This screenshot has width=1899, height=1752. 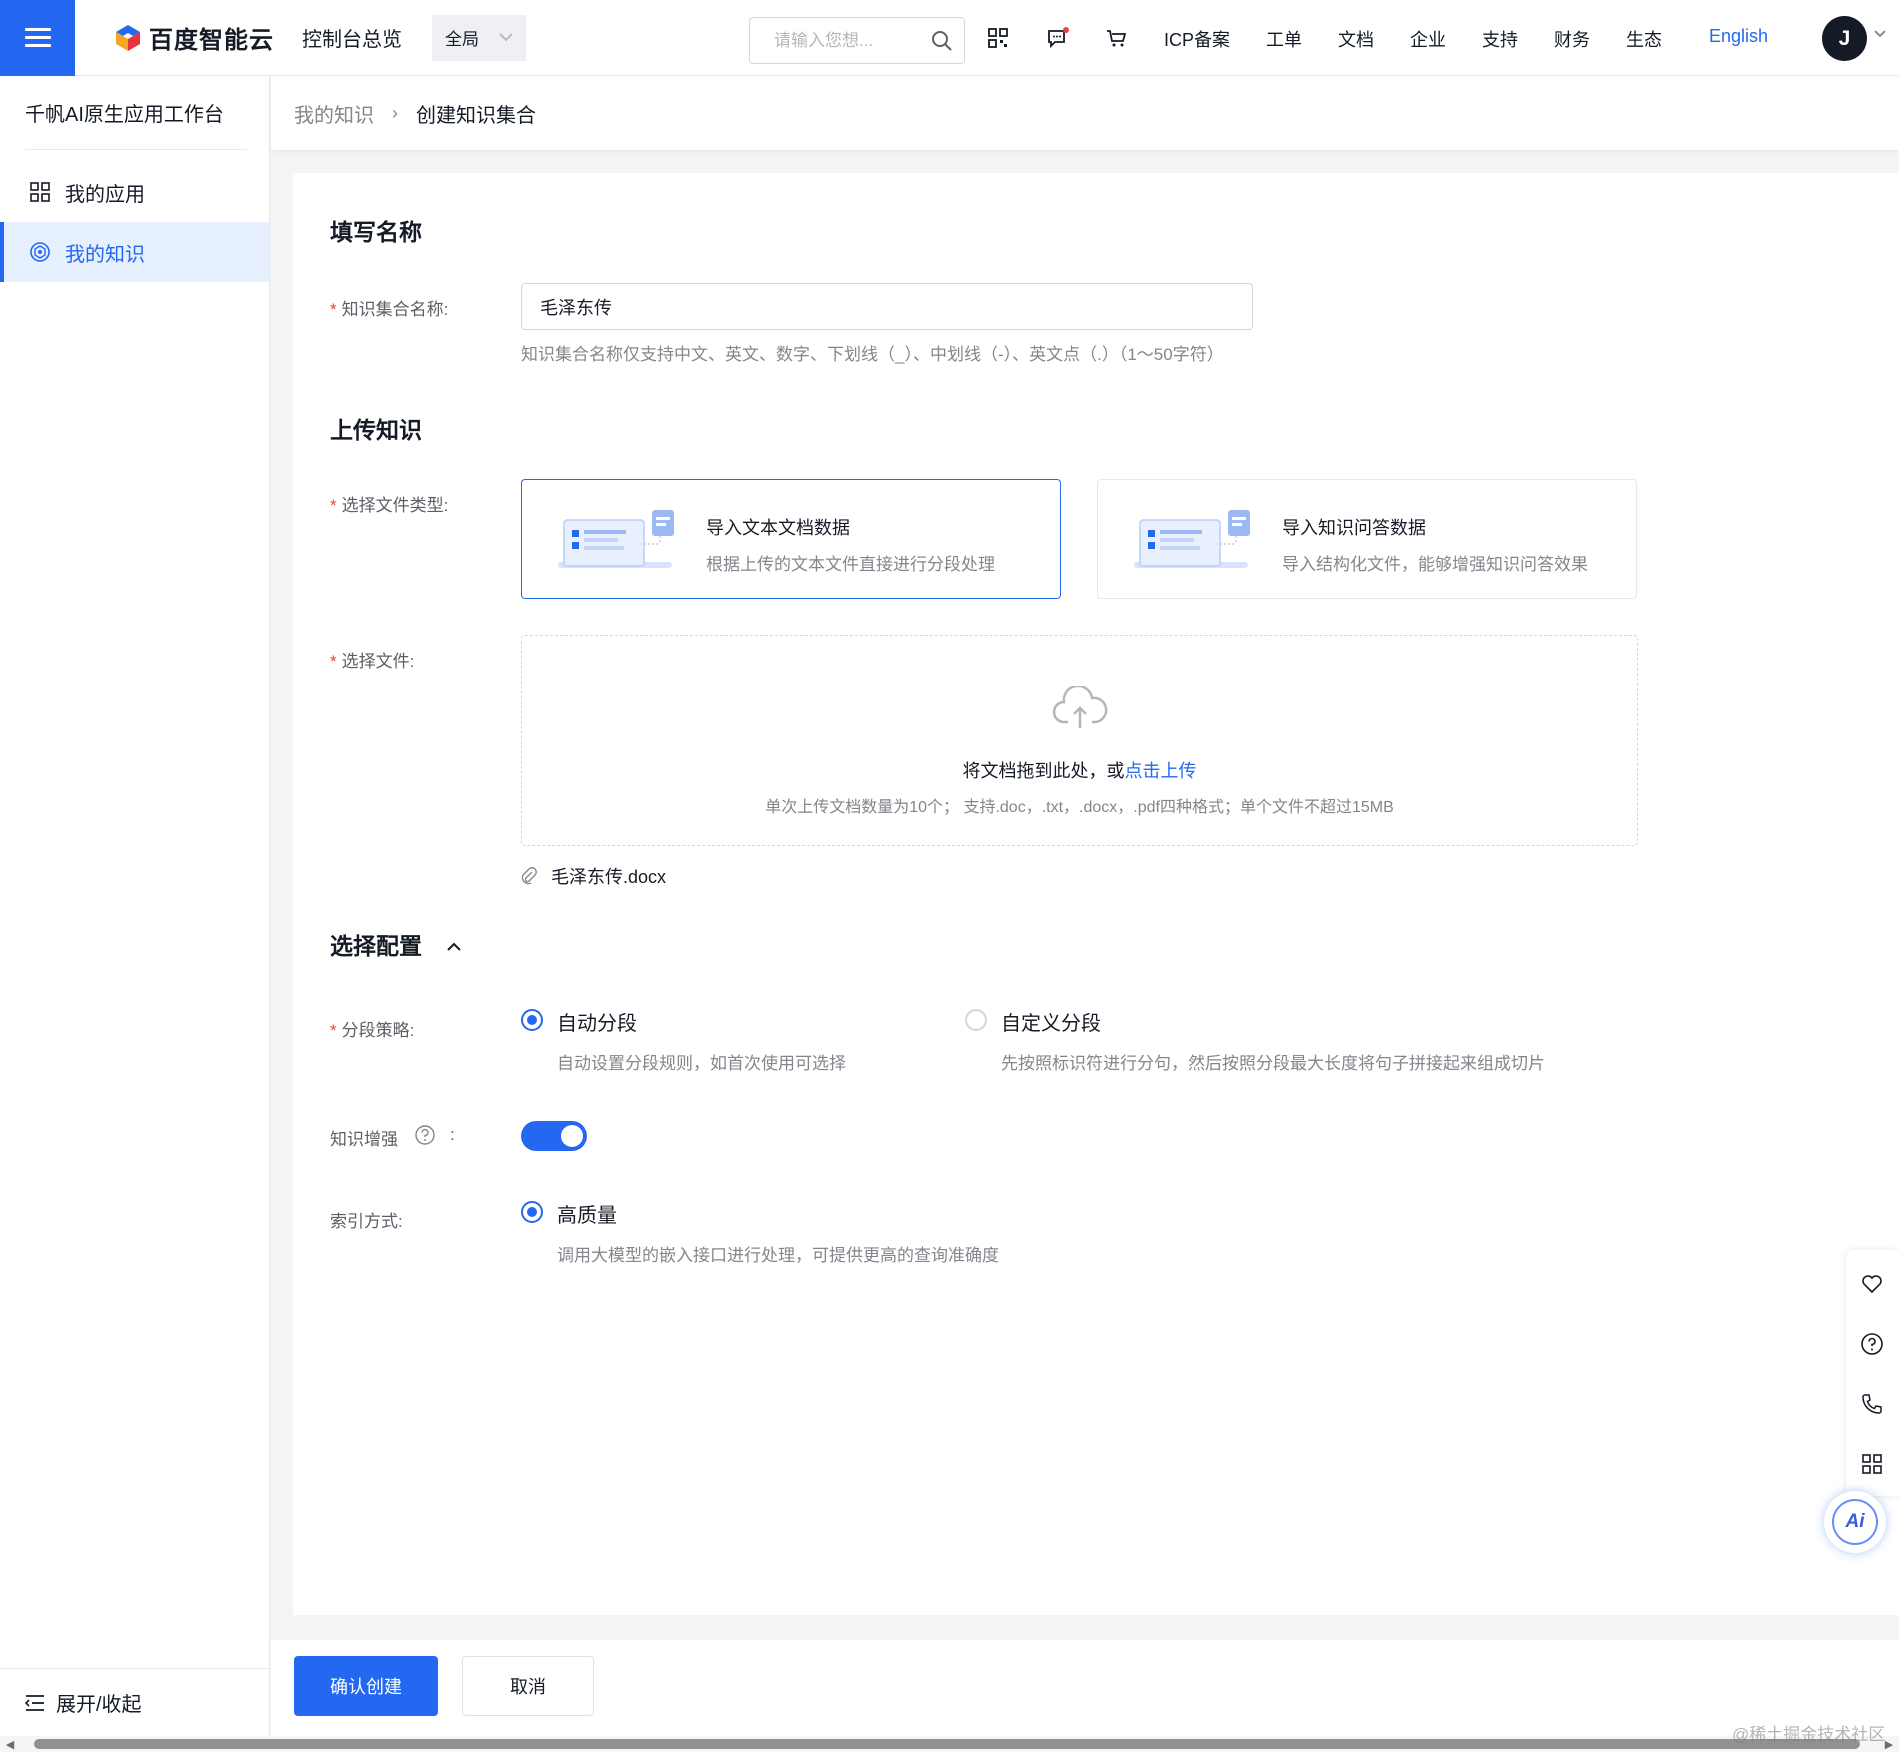 I want to click on brand-logo: 百度智能云, so click(x=193, y=37).